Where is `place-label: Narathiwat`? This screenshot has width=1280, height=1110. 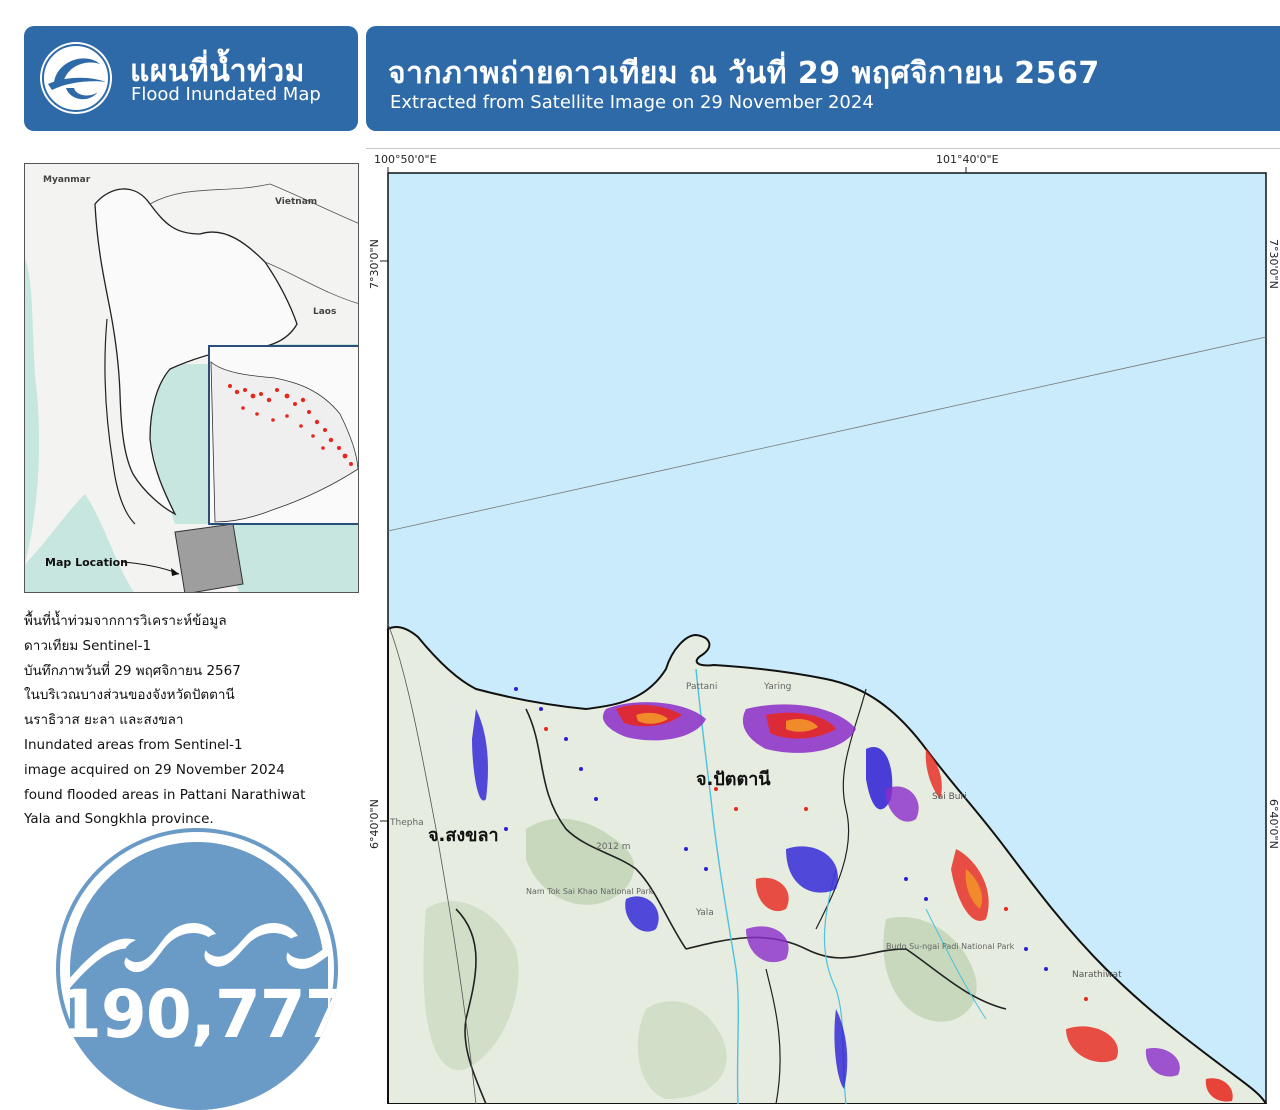
place-label: Narathiwat is located at coordinates (1097, 975).